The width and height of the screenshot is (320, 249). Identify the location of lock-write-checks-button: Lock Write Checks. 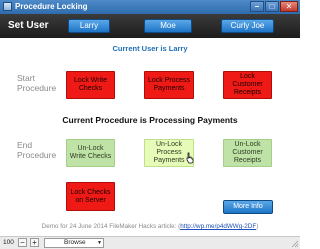
(90, 85).